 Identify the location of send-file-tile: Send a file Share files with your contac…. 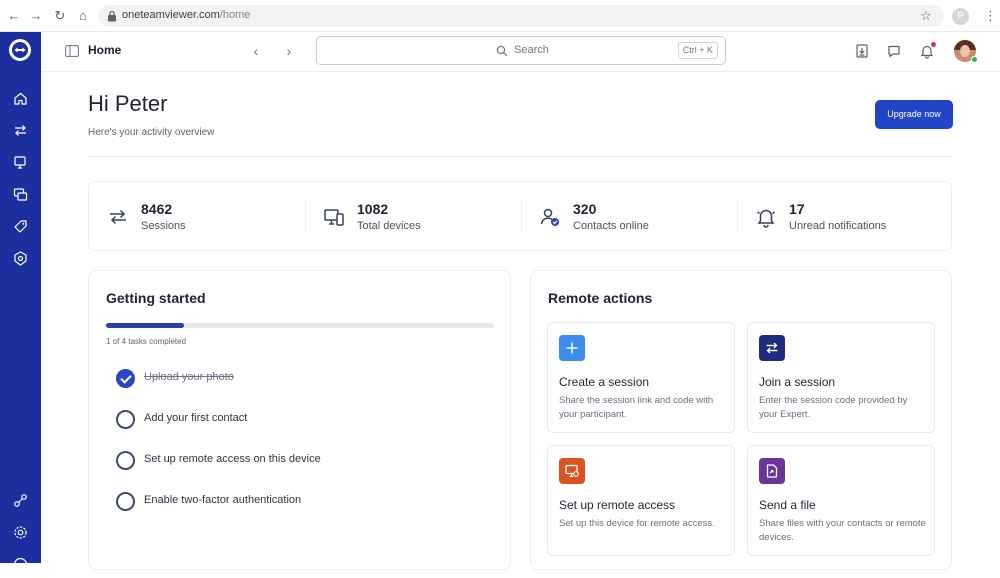
(841, 500).